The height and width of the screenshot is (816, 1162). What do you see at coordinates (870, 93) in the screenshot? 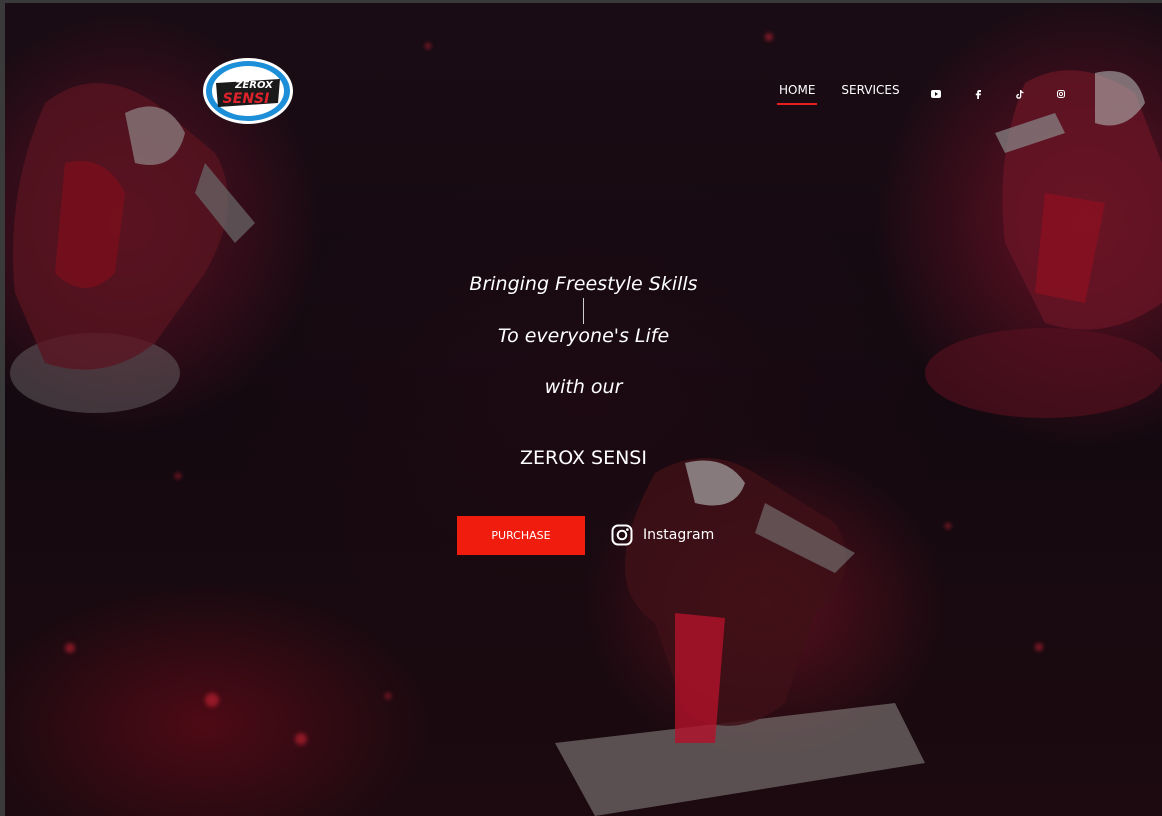
I see `nav-services-link: SERVICES` at bounding box center [870, 93].